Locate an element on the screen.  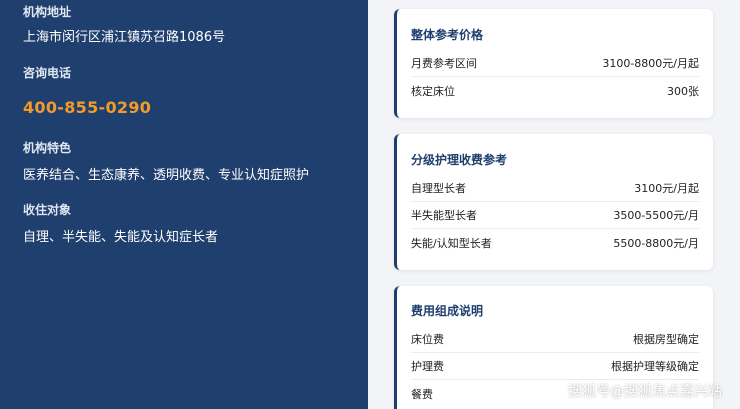
row-label: 护理费 is located at coordinates (427, 366).